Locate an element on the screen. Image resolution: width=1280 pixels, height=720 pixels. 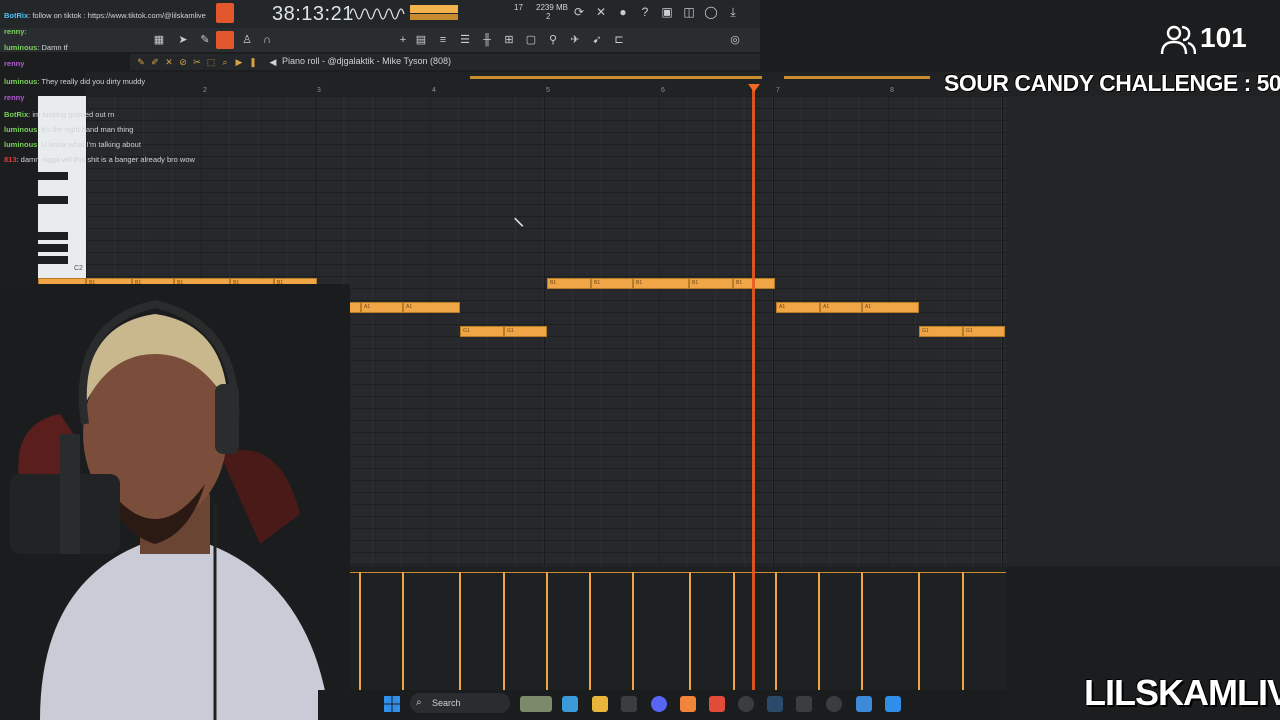
velocity-lane is located at coordinates (662, 631).